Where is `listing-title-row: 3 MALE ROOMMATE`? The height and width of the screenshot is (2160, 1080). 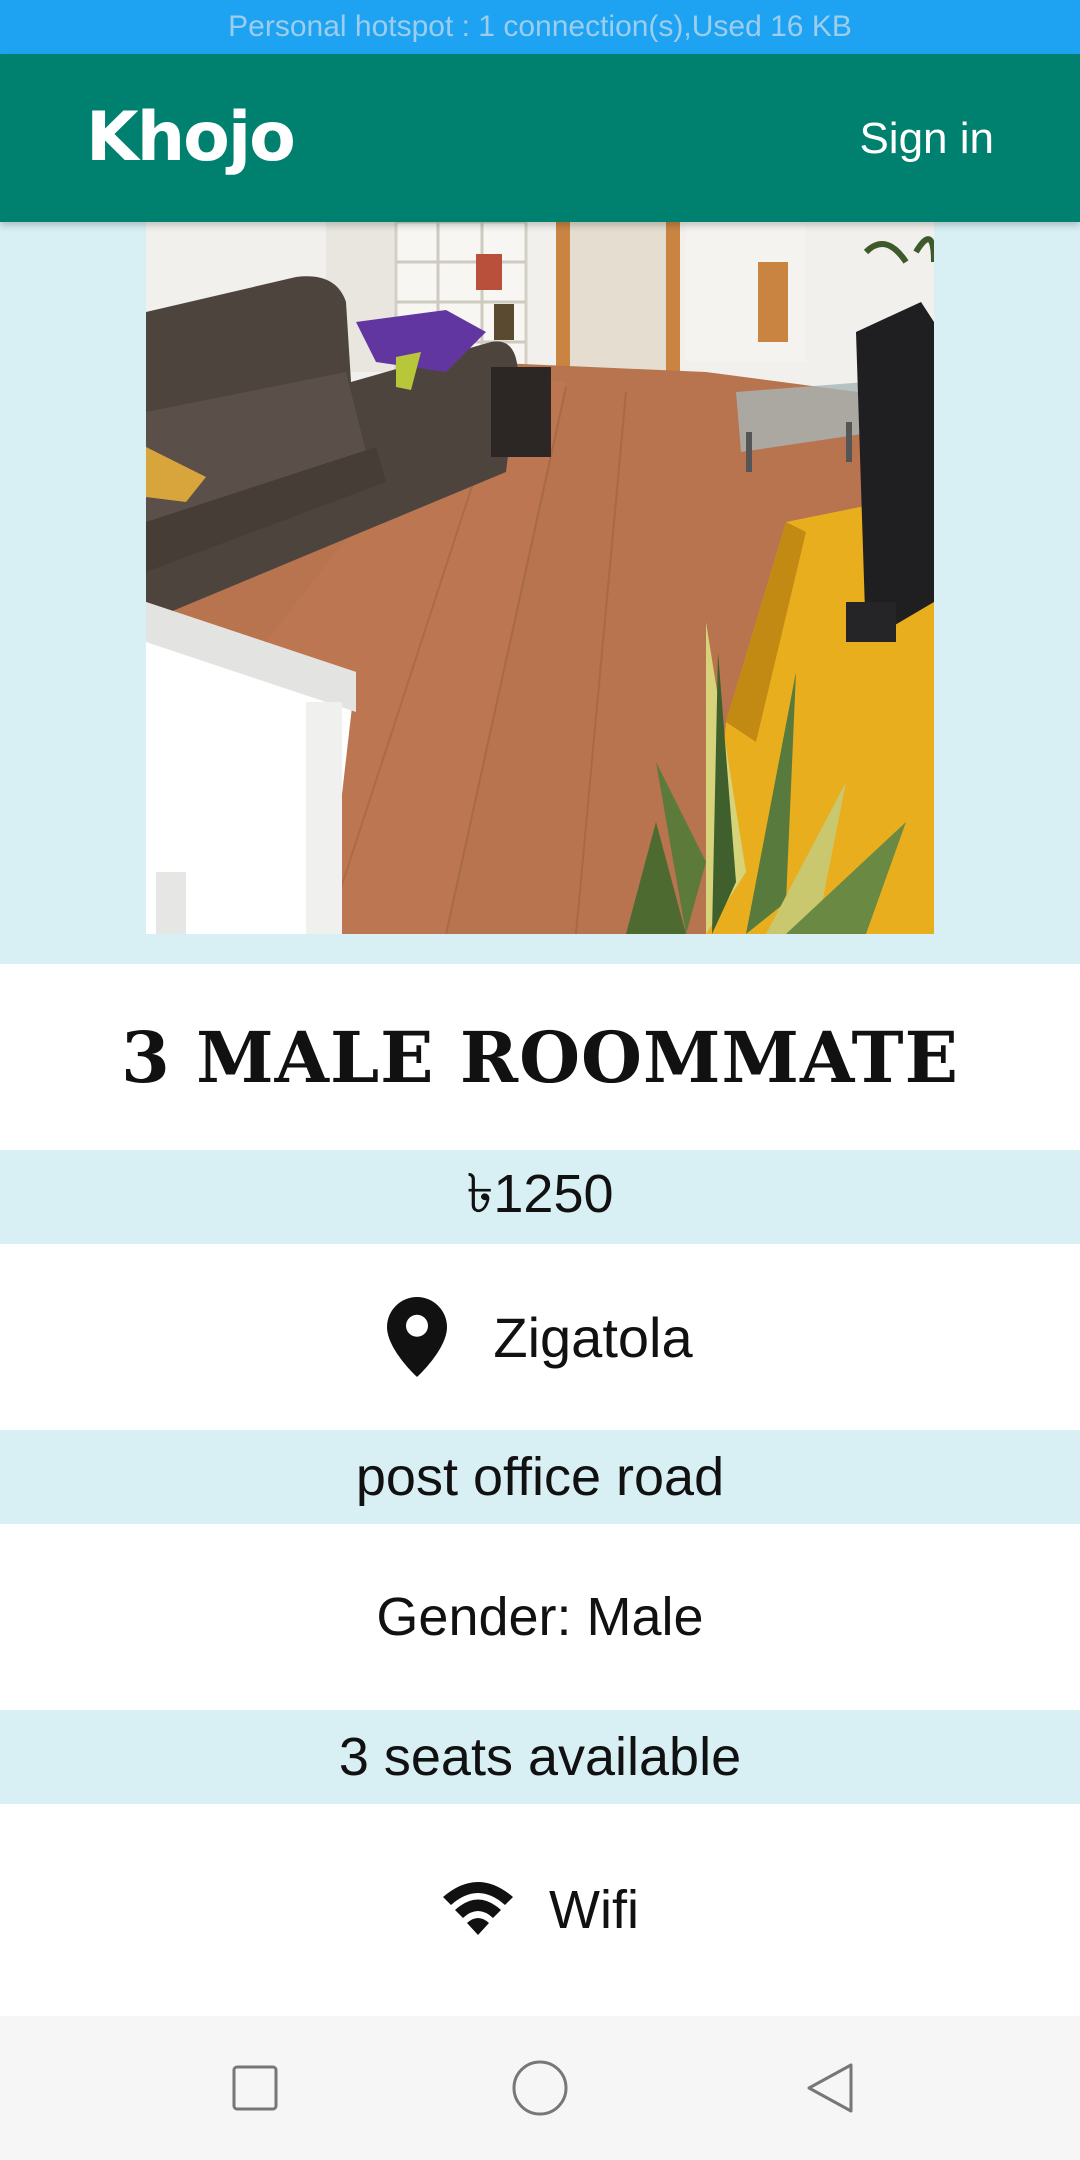
listing-title-row: 3 MALE ROOMMATE is located at coordinates (540, 1057).